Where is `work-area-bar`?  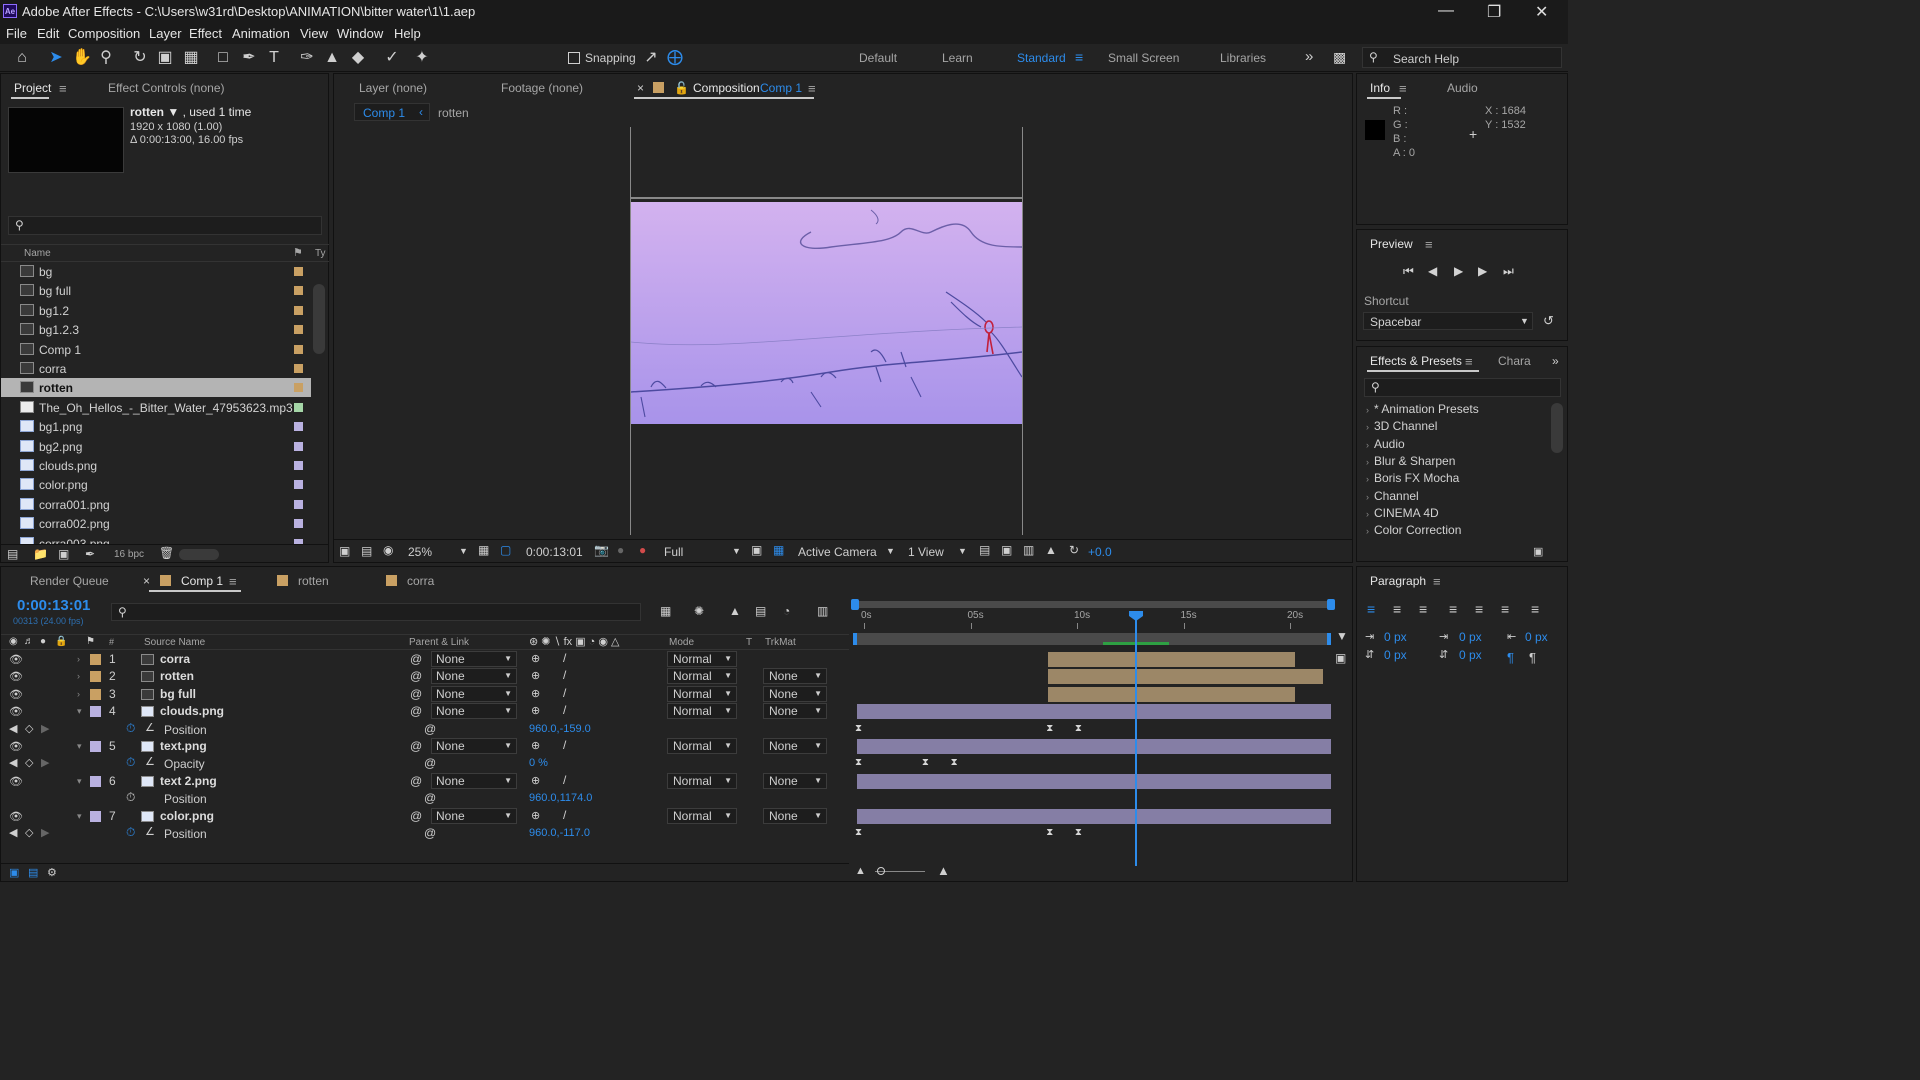 work-area-bar is located at coordinates (1092, 639).